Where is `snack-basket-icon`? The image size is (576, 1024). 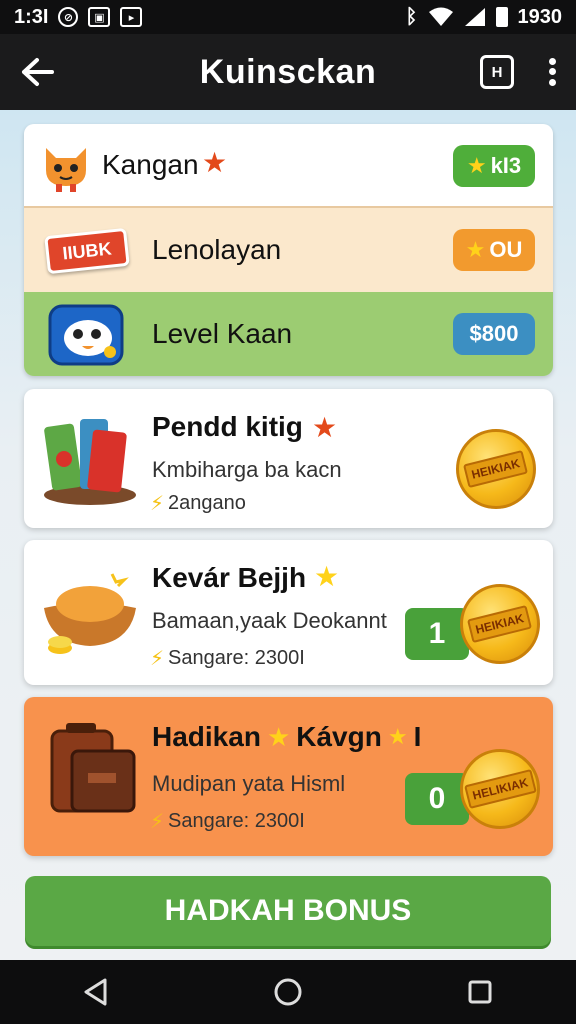 snack-basket-icon is located at coordinates (90, 462).